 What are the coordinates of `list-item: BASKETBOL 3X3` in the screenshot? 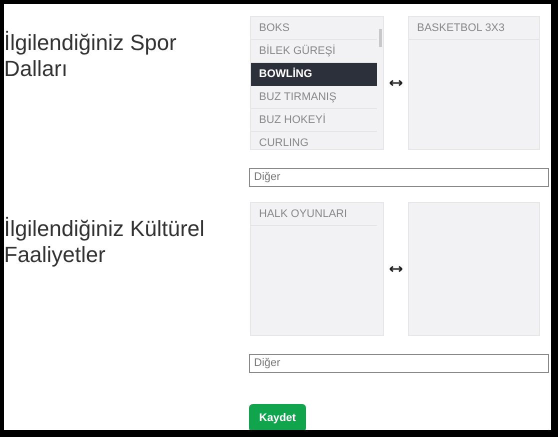 It's located at (474, 28).